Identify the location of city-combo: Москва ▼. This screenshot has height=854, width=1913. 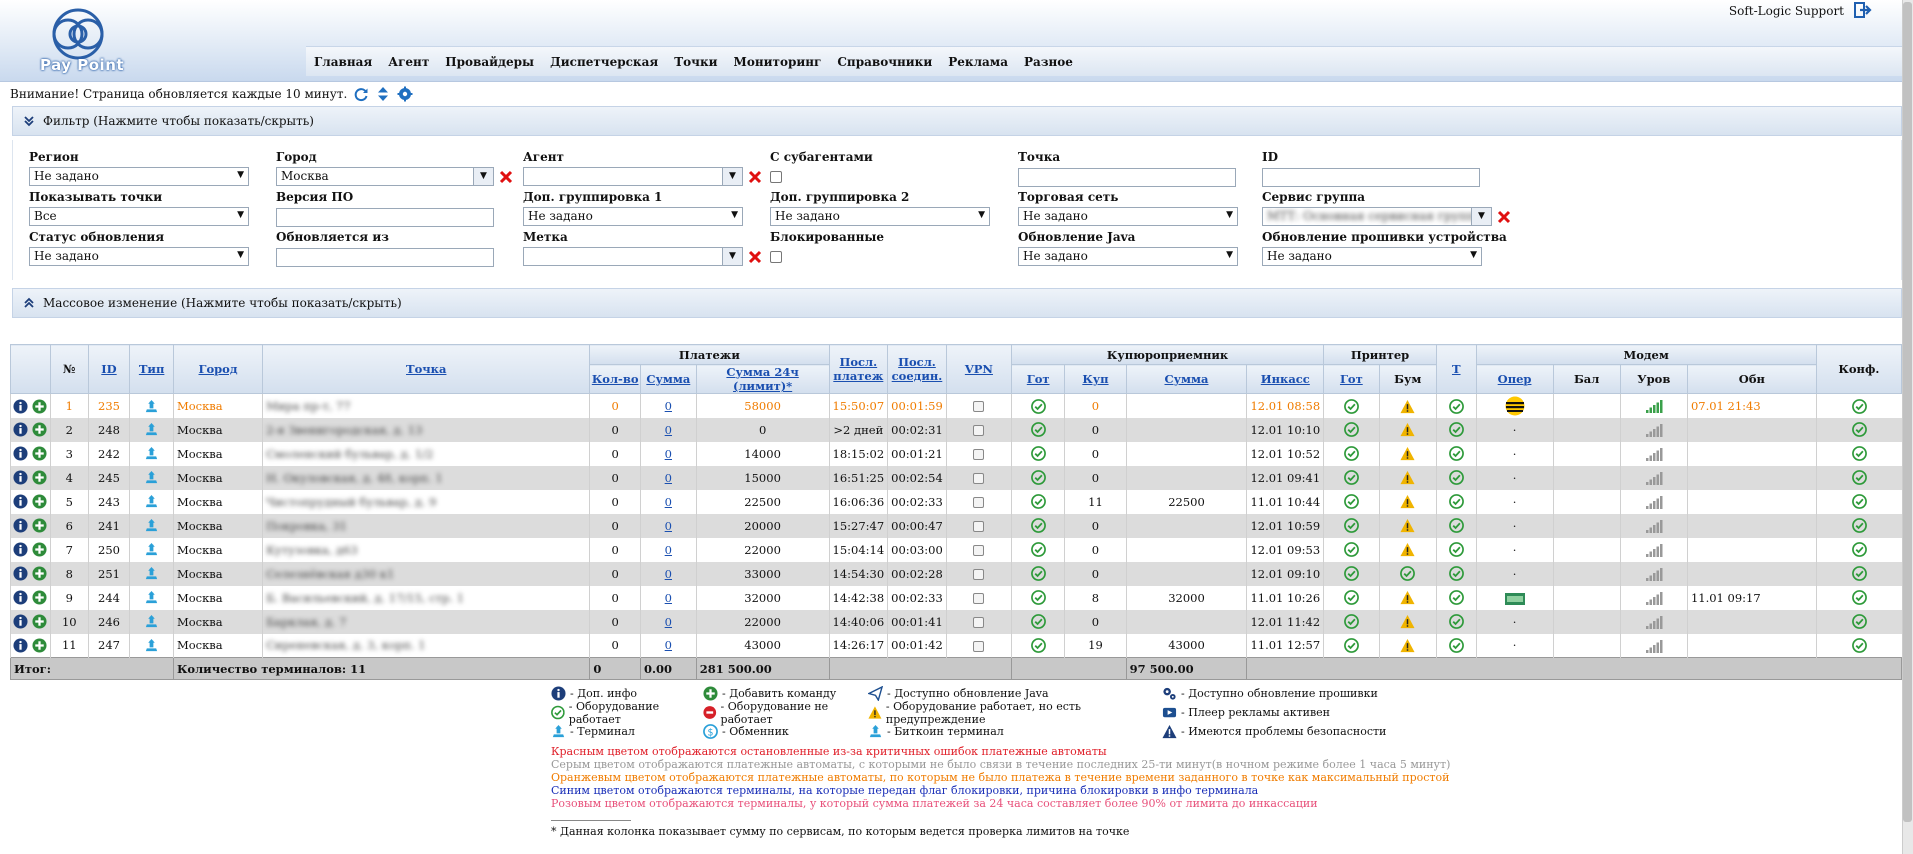
(385, 176).